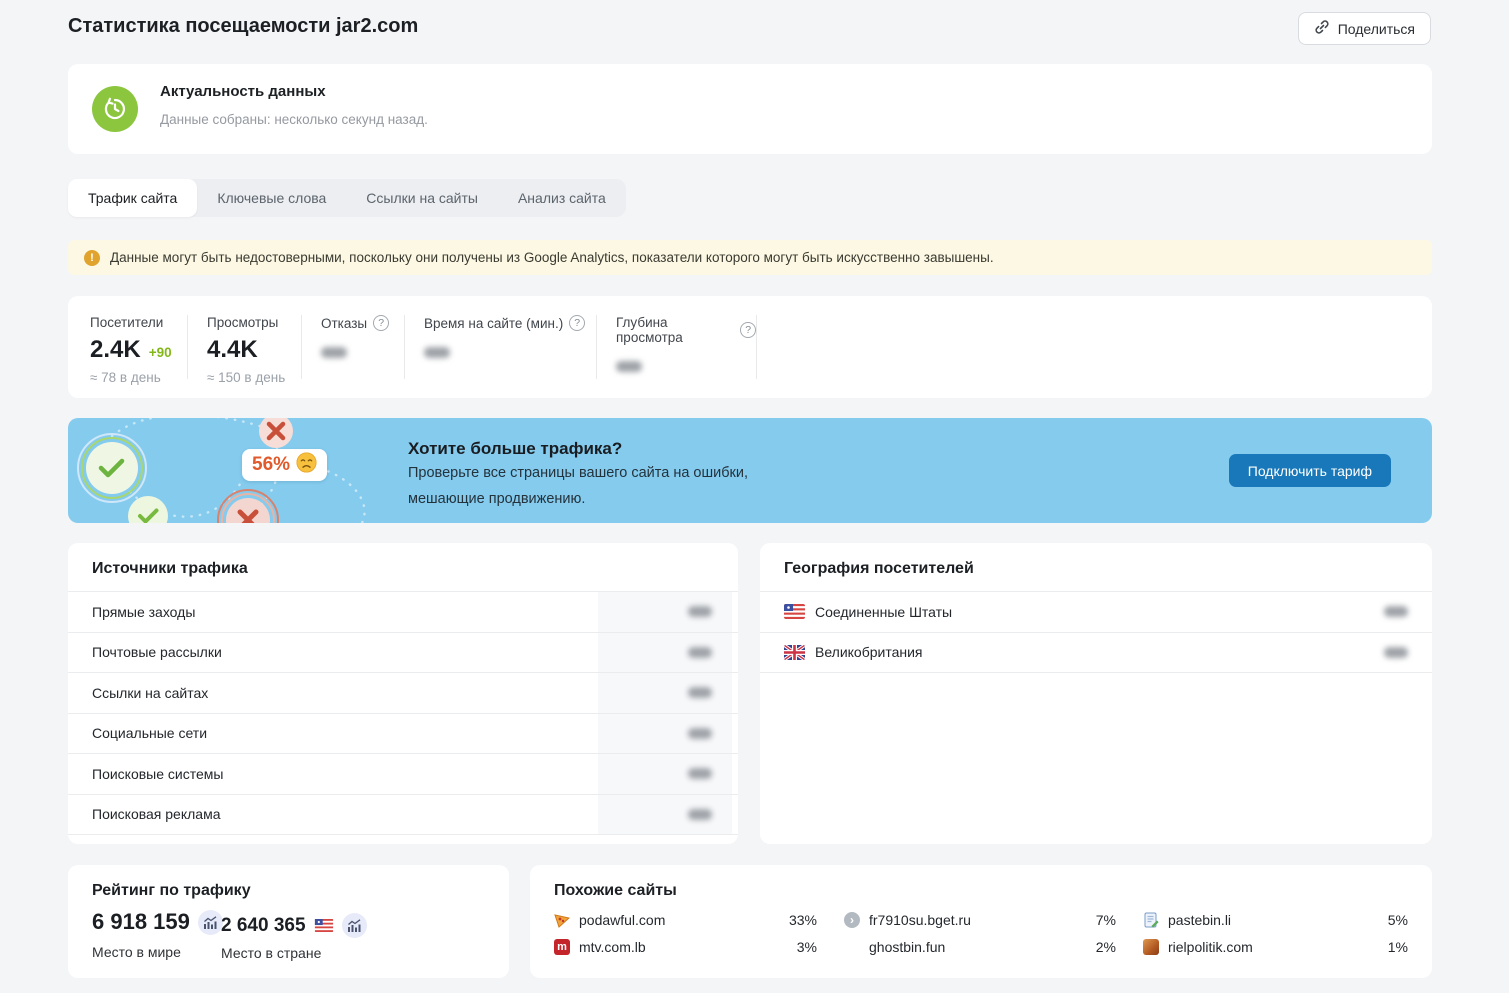 The height and width of the screenshot is (993, 1509). Describe the element at coordinates (157, 652) in the screenshot. I see `source-label: Почтовые рассылки` at that location.